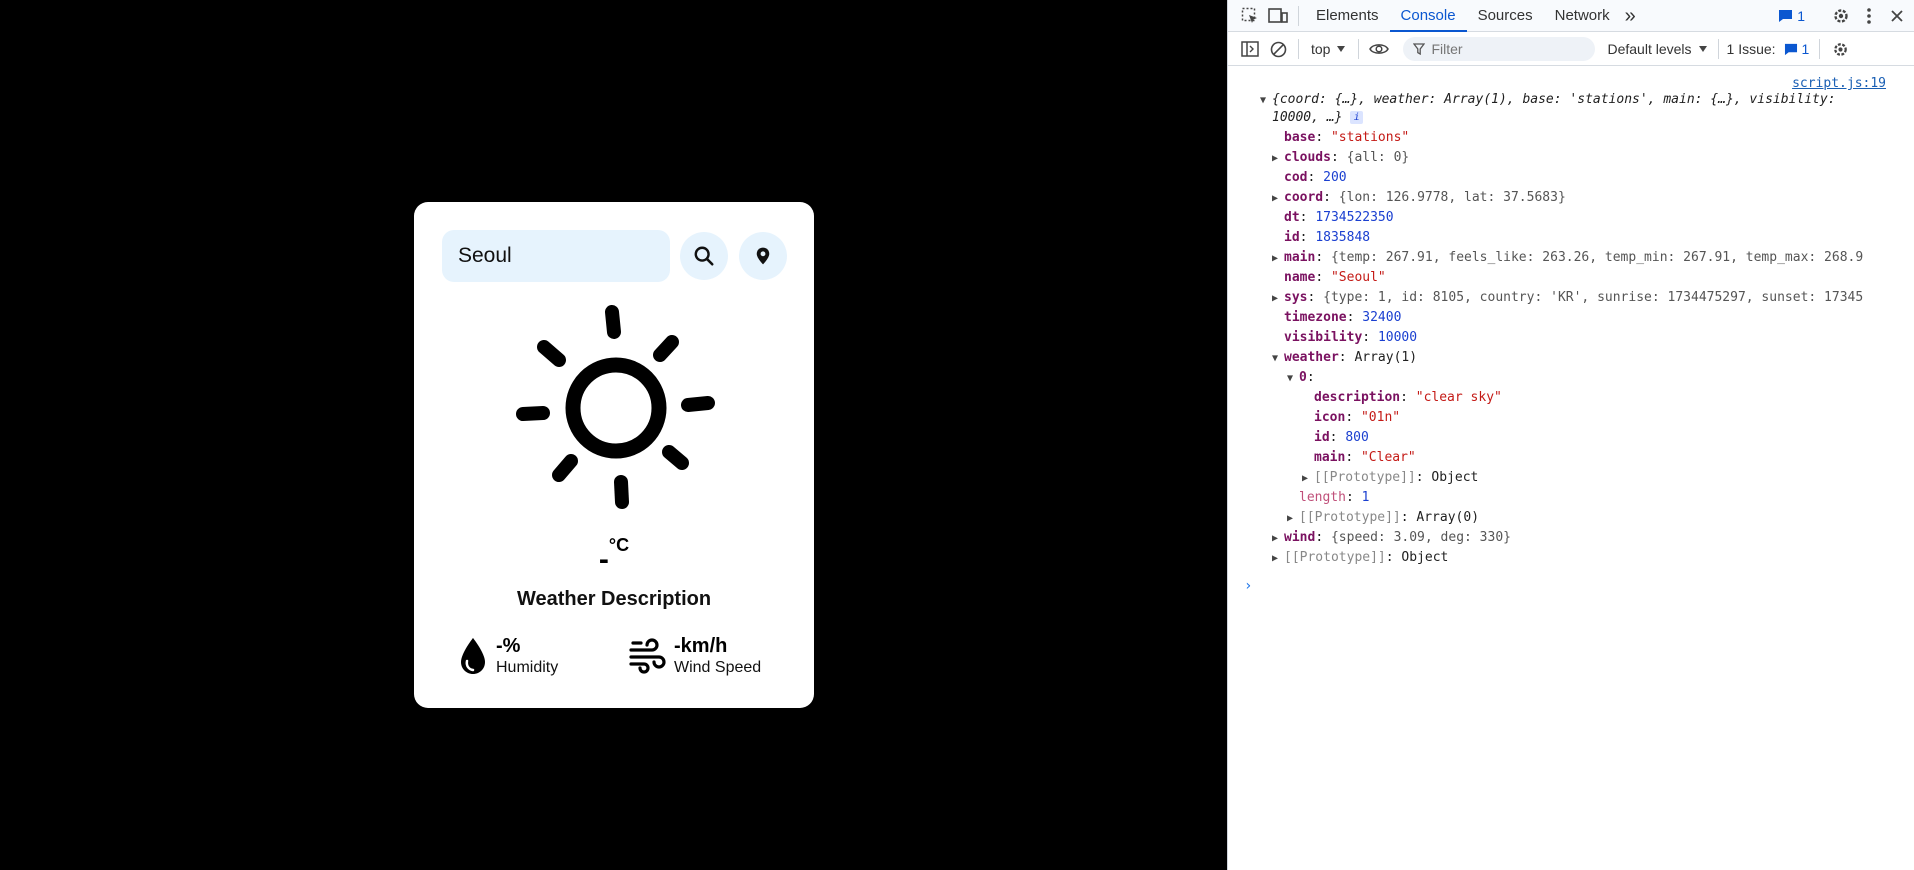 Image resolution: width=1914 pixels, height=870 pixels. Describe the element at coordinates (1419, 49) in the screenshot. I see `filter-funnel-icon` at that location.